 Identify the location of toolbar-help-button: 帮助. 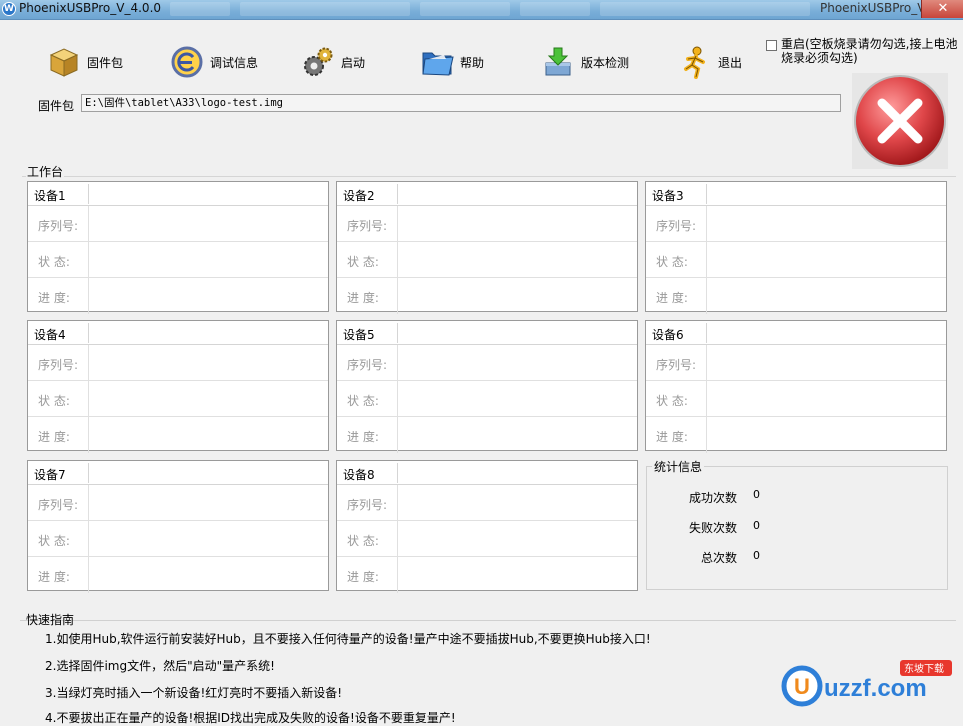
(452, 62).